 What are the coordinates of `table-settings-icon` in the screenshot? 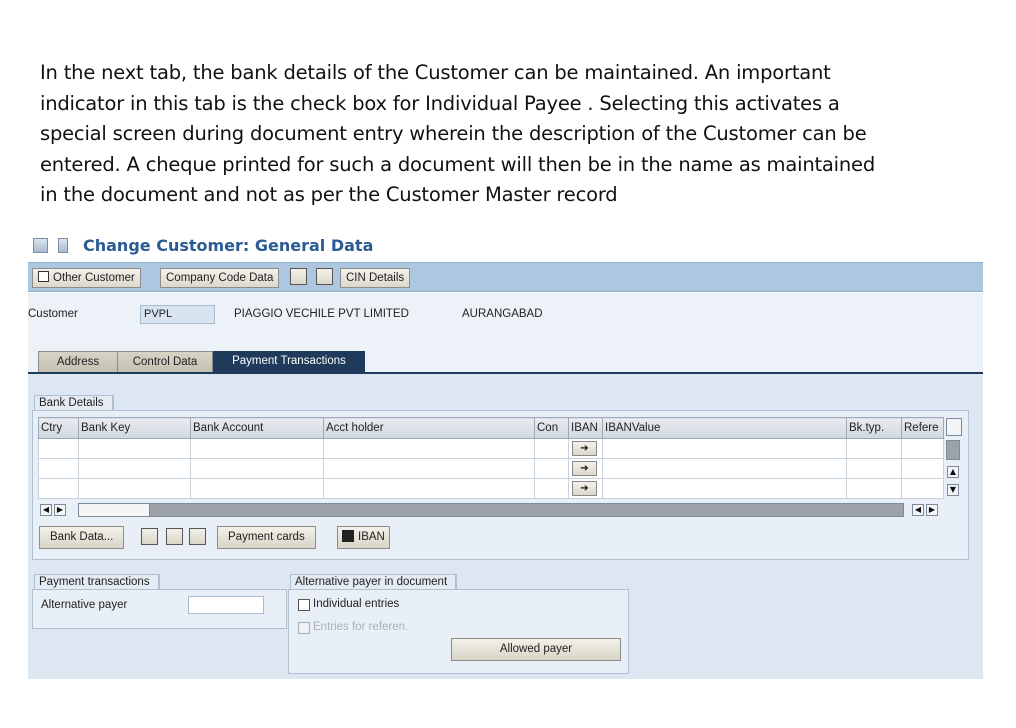 It's located at (954, 427).